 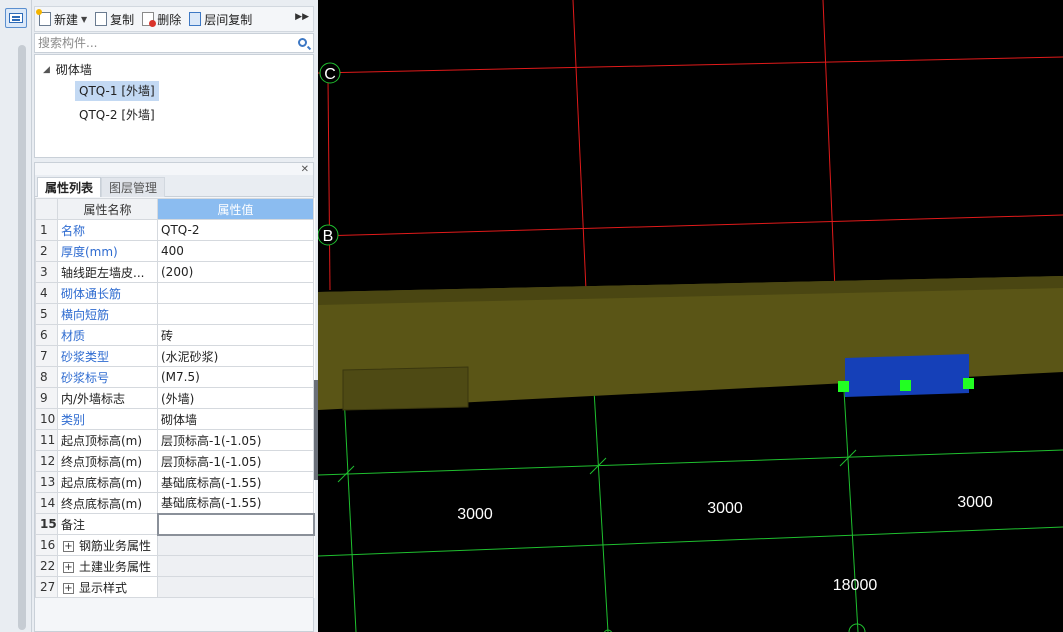 I want to click on group-row-civil: 22 + 土建业务属性, so click(x=174, y=566).